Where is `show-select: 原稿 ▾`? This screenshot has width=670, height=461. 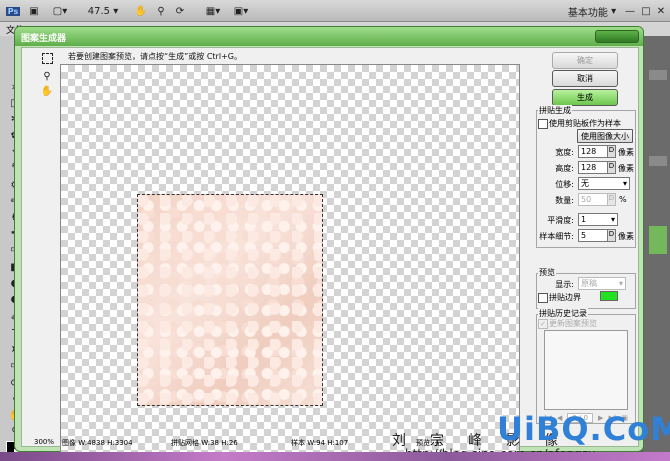
show-select: 原稿 ▾ is located at coordinates (602, 283).